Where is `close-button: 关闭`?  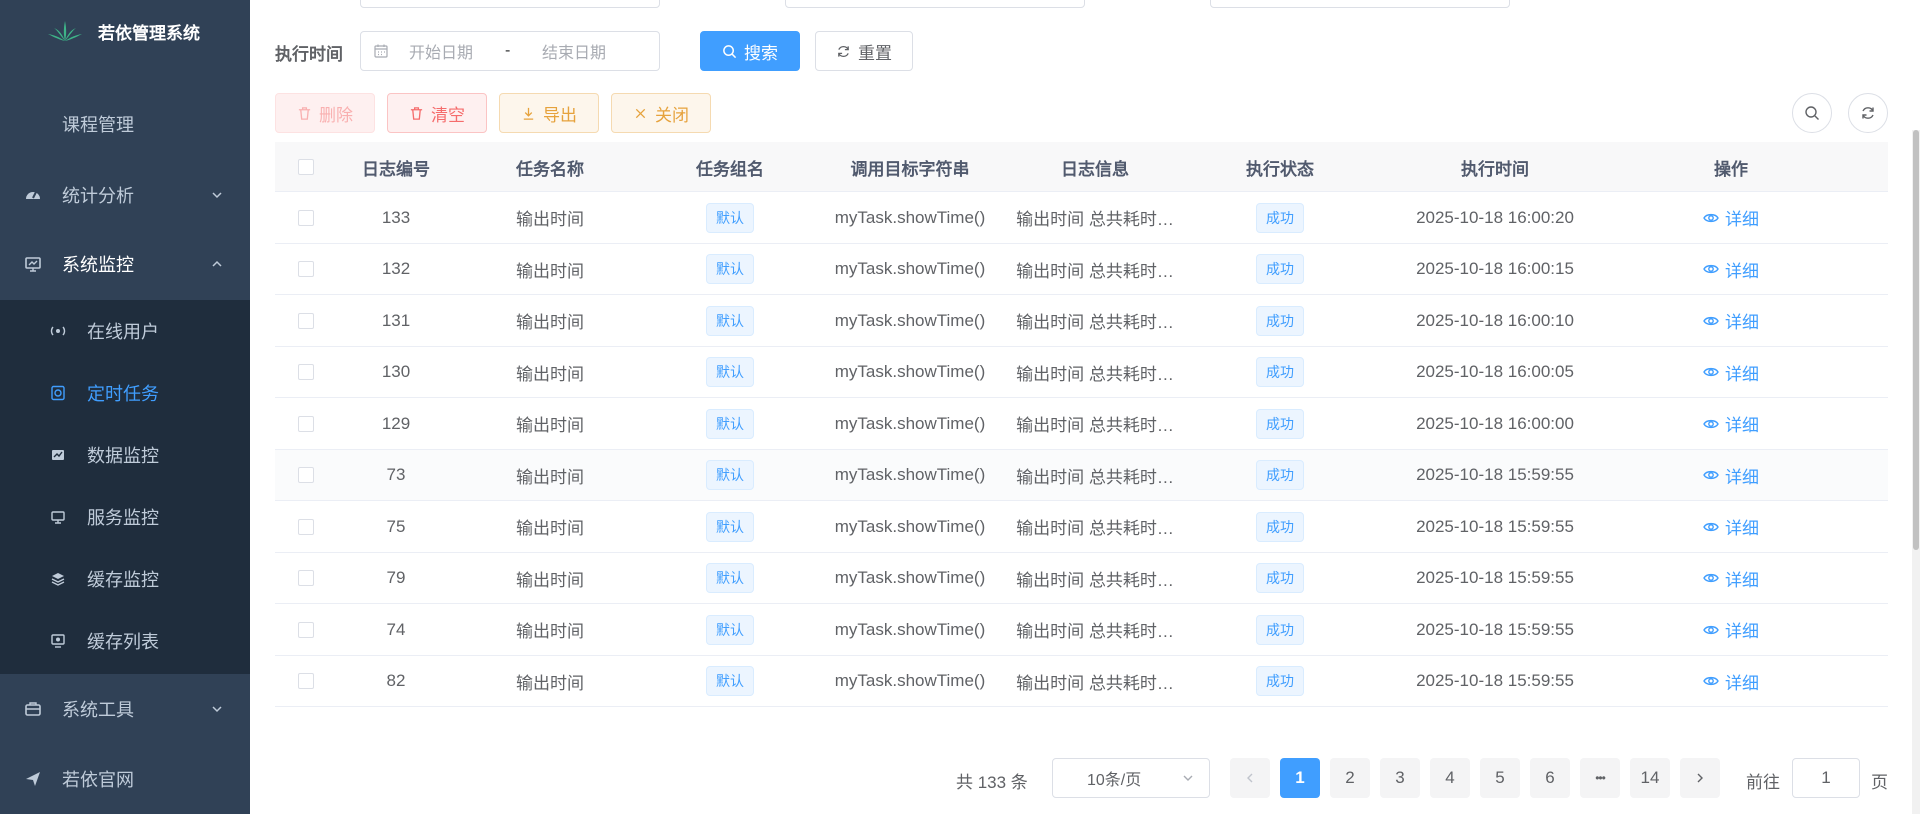 close-button: 关闭 is located at coordinates (661, 113).